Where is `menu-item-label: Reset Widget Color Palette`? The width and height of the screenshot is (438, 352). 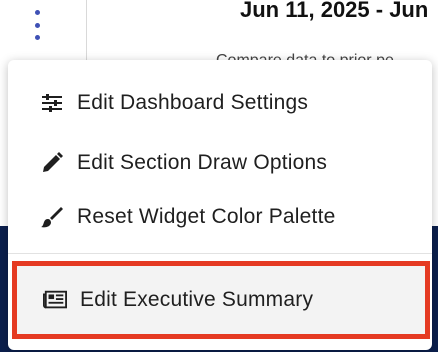
menu-item-label: Reset Widget Color Palette is located at coordinates (206, 216).